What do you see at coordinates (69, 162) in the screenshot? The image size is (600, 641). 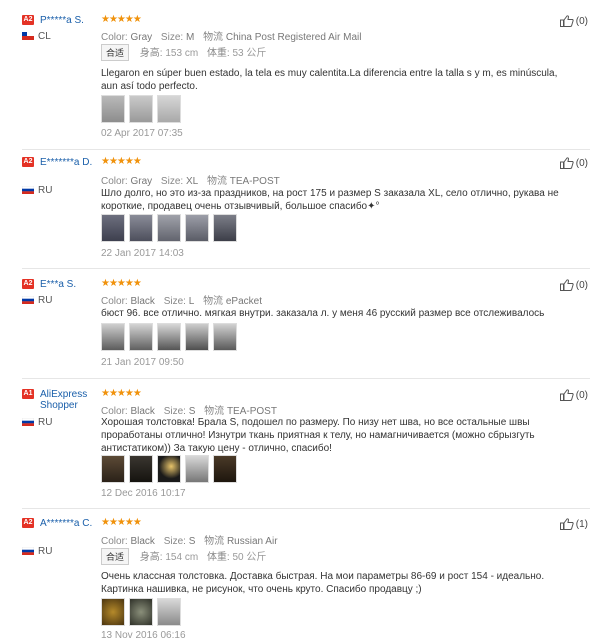 I see `buyer-name: E*******a D.` at bounding box center [69, 162].